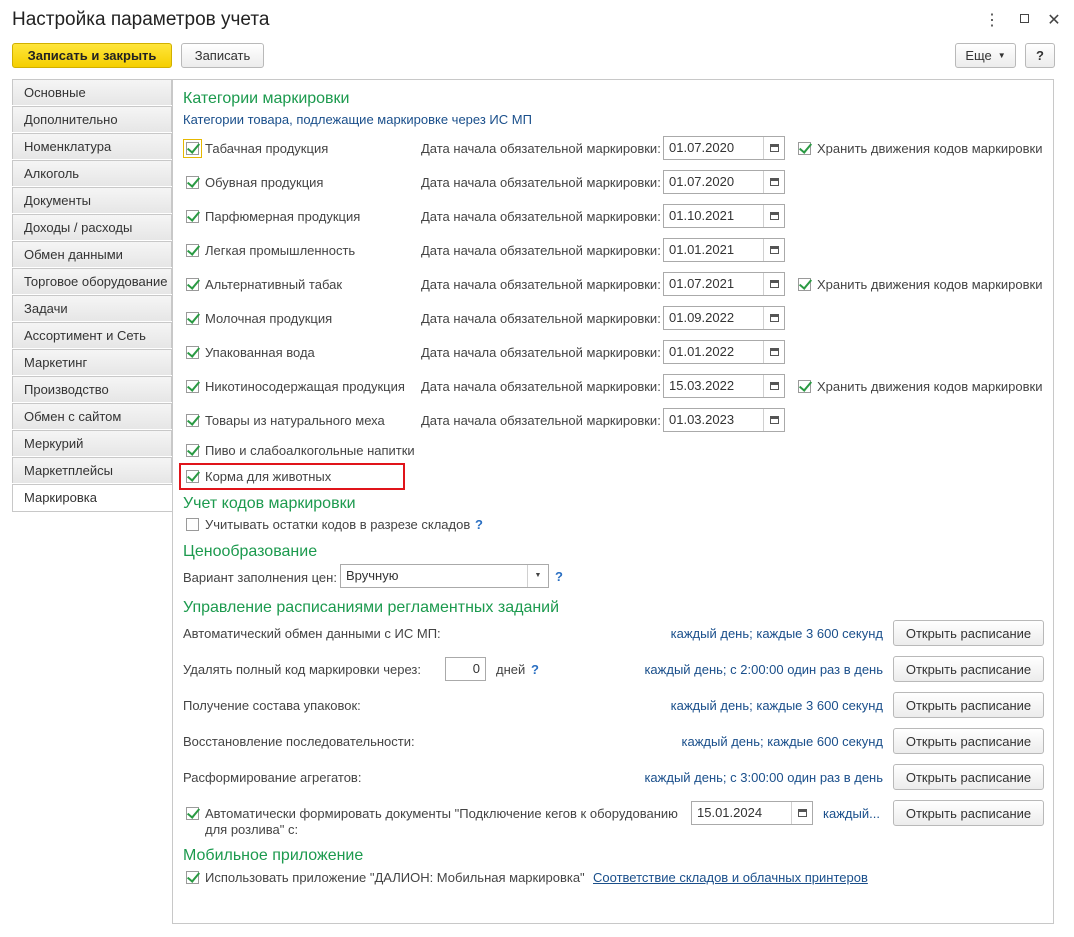 The image size is (1074, 937). What do you see at coordinates (92, 498) in the screenshot?
I see `tab-marking: Маркировка` at bounding box center [92, 498].